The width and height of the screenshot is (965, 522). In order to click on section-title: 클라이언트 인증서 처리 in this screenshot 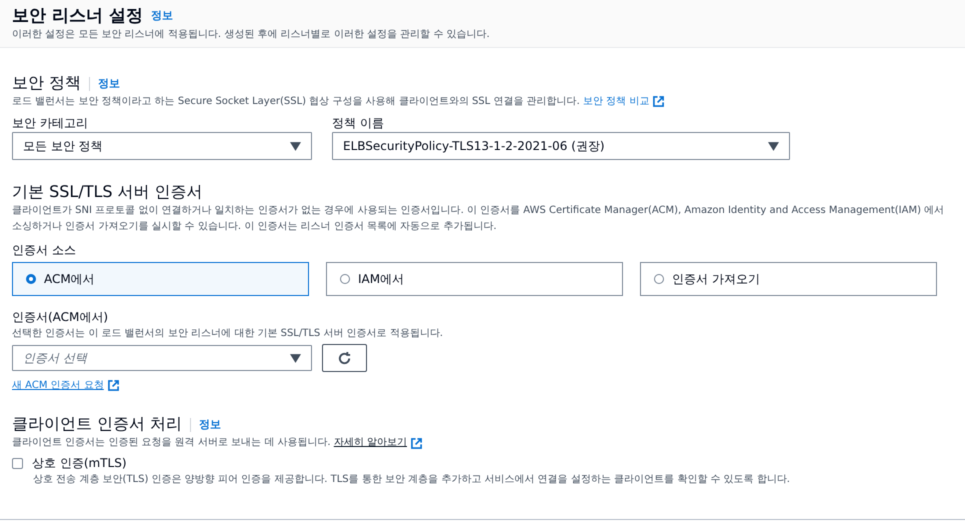, I will do `click(97, 424)`.